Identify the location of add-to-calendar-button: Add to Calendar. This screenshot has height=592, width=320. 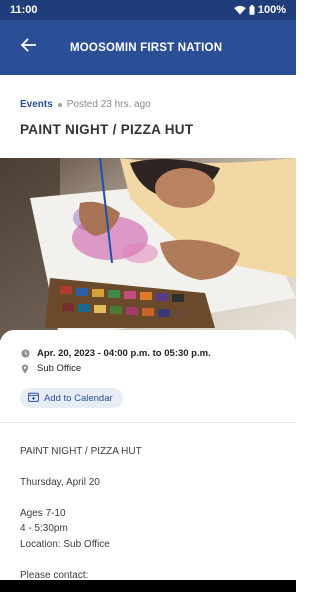
(71, 398).